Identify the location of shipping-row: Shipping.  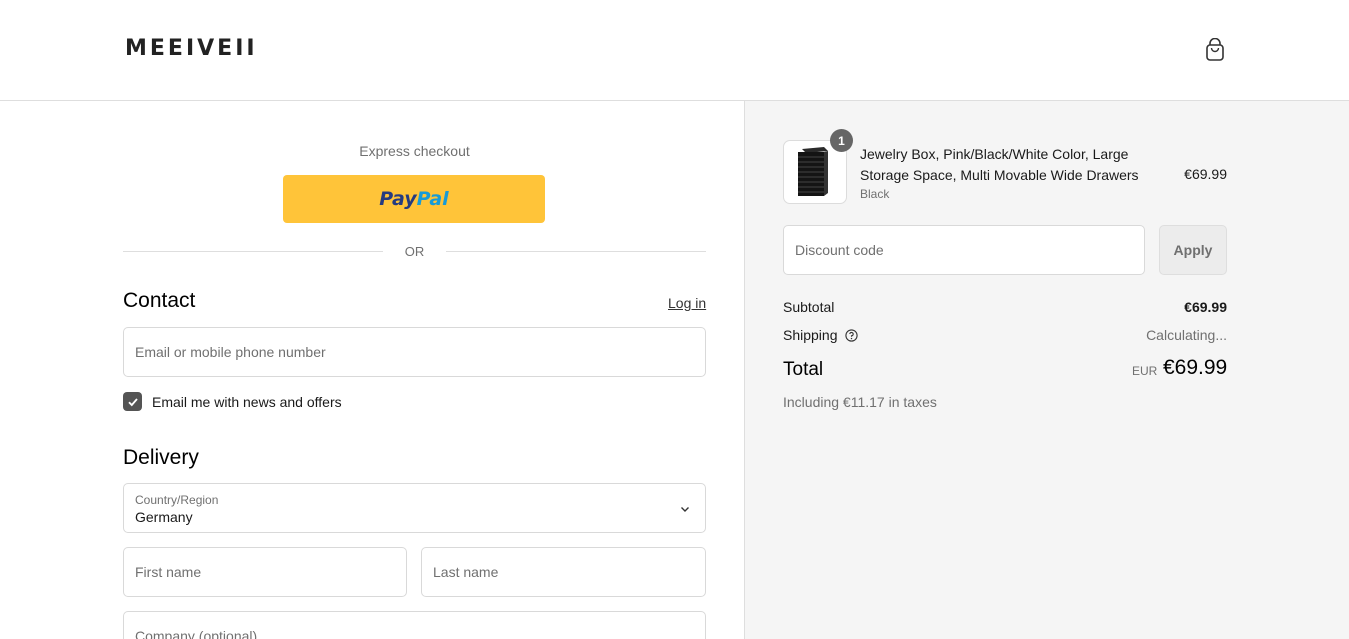
(821, 335).